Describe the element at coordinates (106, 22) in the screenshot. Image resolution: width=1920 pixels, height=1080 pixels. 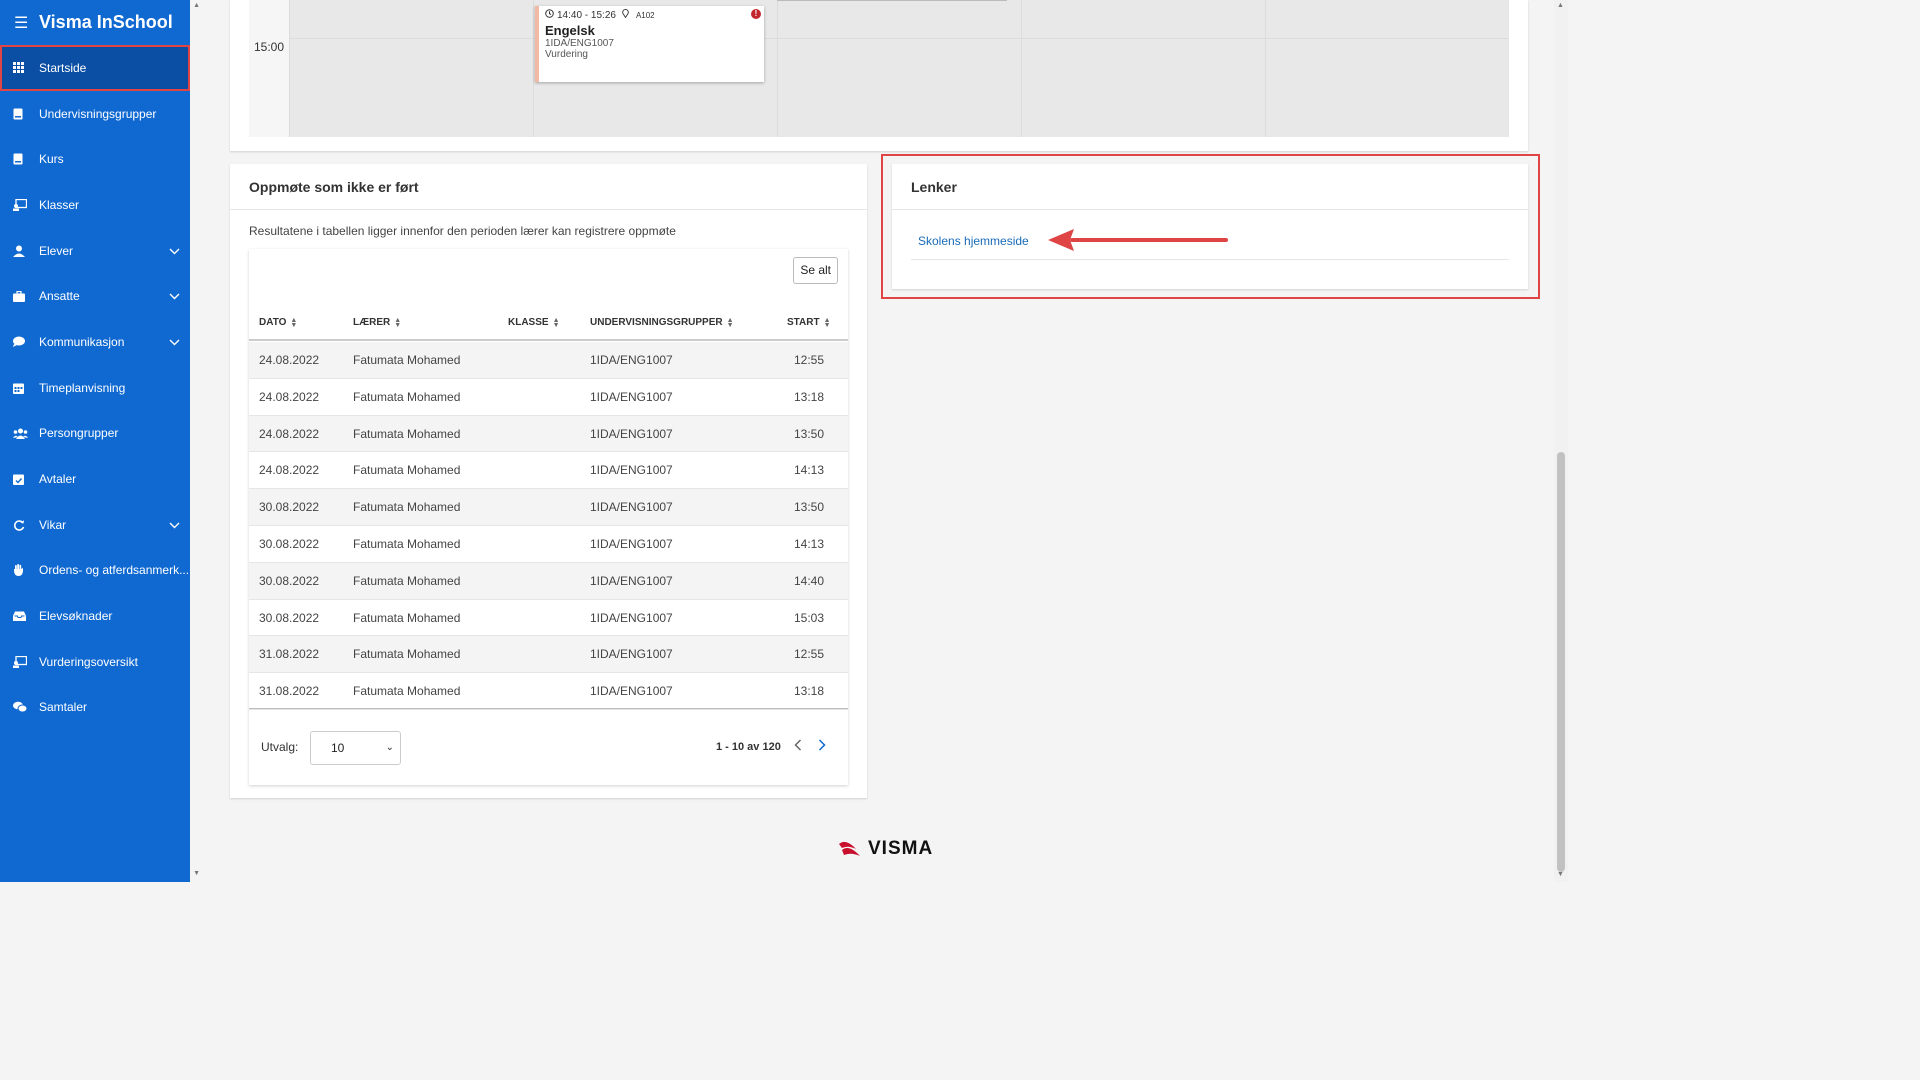
I see `app-title: Visma InSchool` at that location.